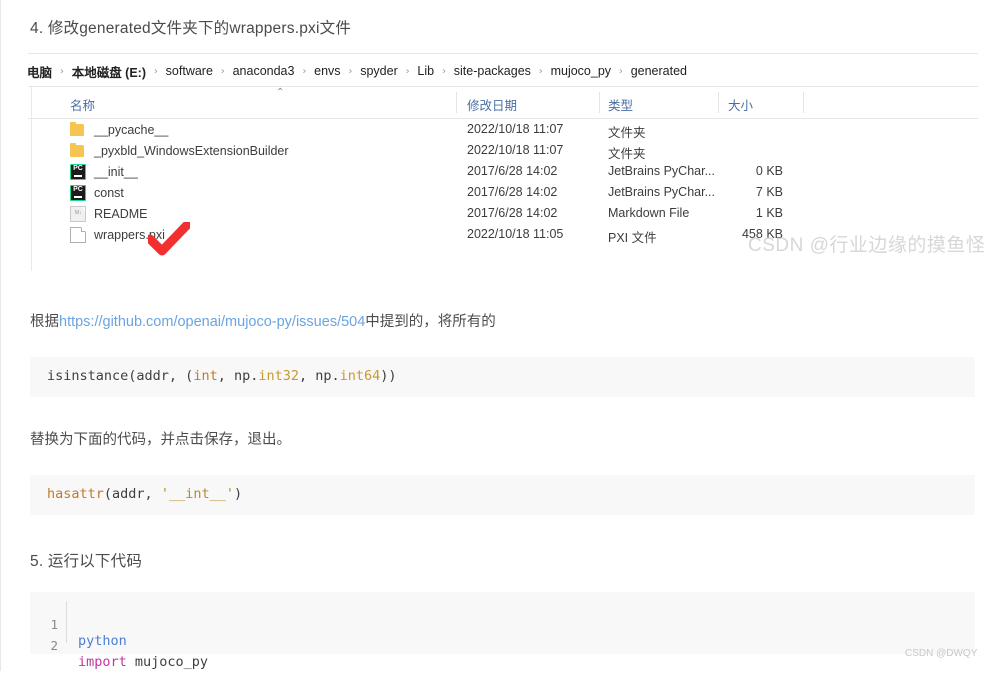 The width and height of the screenshot is (991, 686). What do you see at coordinates (492, 104) in the screenshot?
I see `column-header-date: 修改日期` at bounding box center [492, 104].